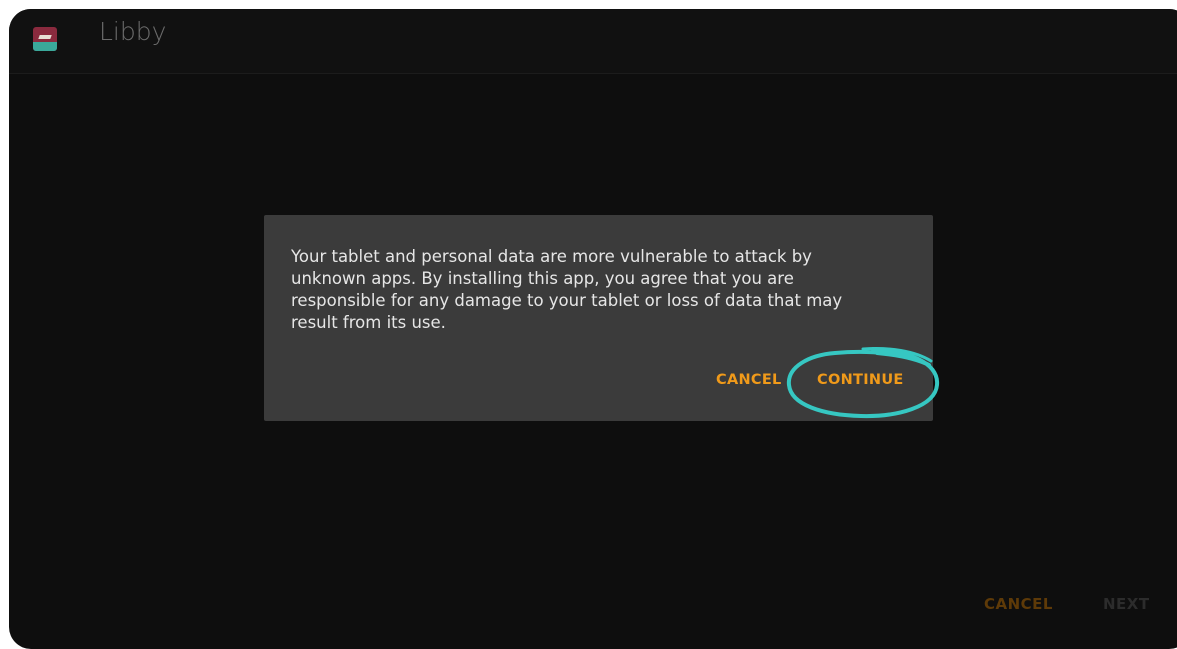 The width and height of the screenshot is (1177, 649). I want to click on footer-next-button: NEXT, so click(1126, 604).